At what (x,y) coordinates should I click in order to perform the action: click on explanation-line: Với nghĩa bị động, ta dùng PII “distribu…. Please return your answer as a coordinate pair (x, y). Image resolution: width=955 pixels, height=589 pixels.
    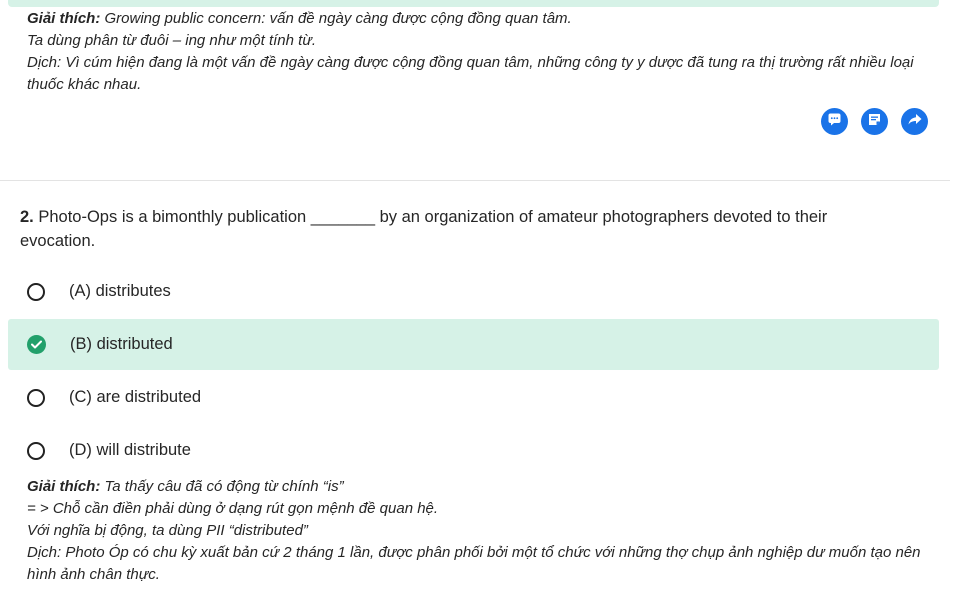
    Looking at the image, I should click on (167, 530).